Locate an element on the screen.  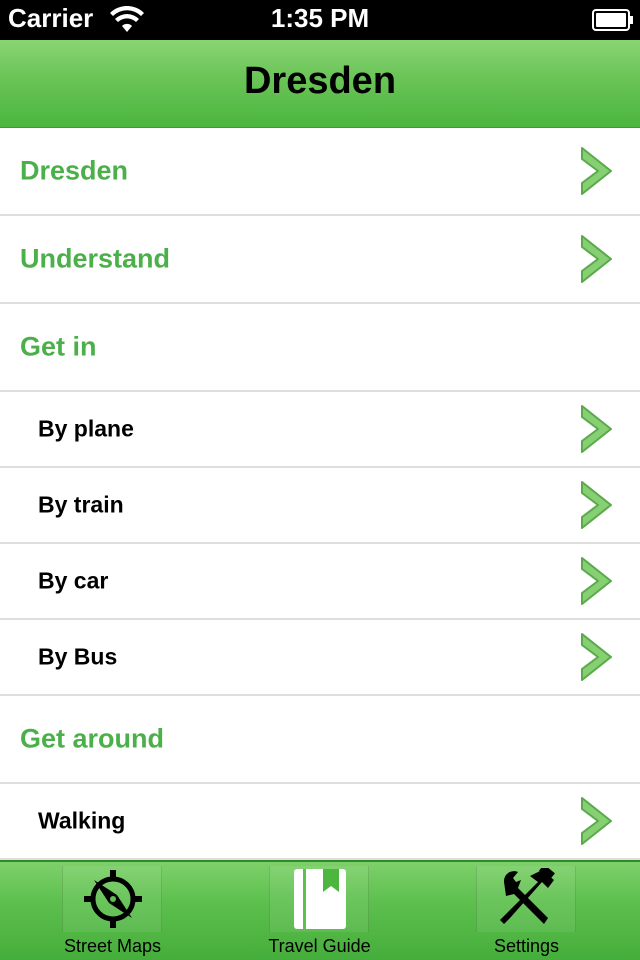
list-item-label: Understand is located at coordinates (95, 258).